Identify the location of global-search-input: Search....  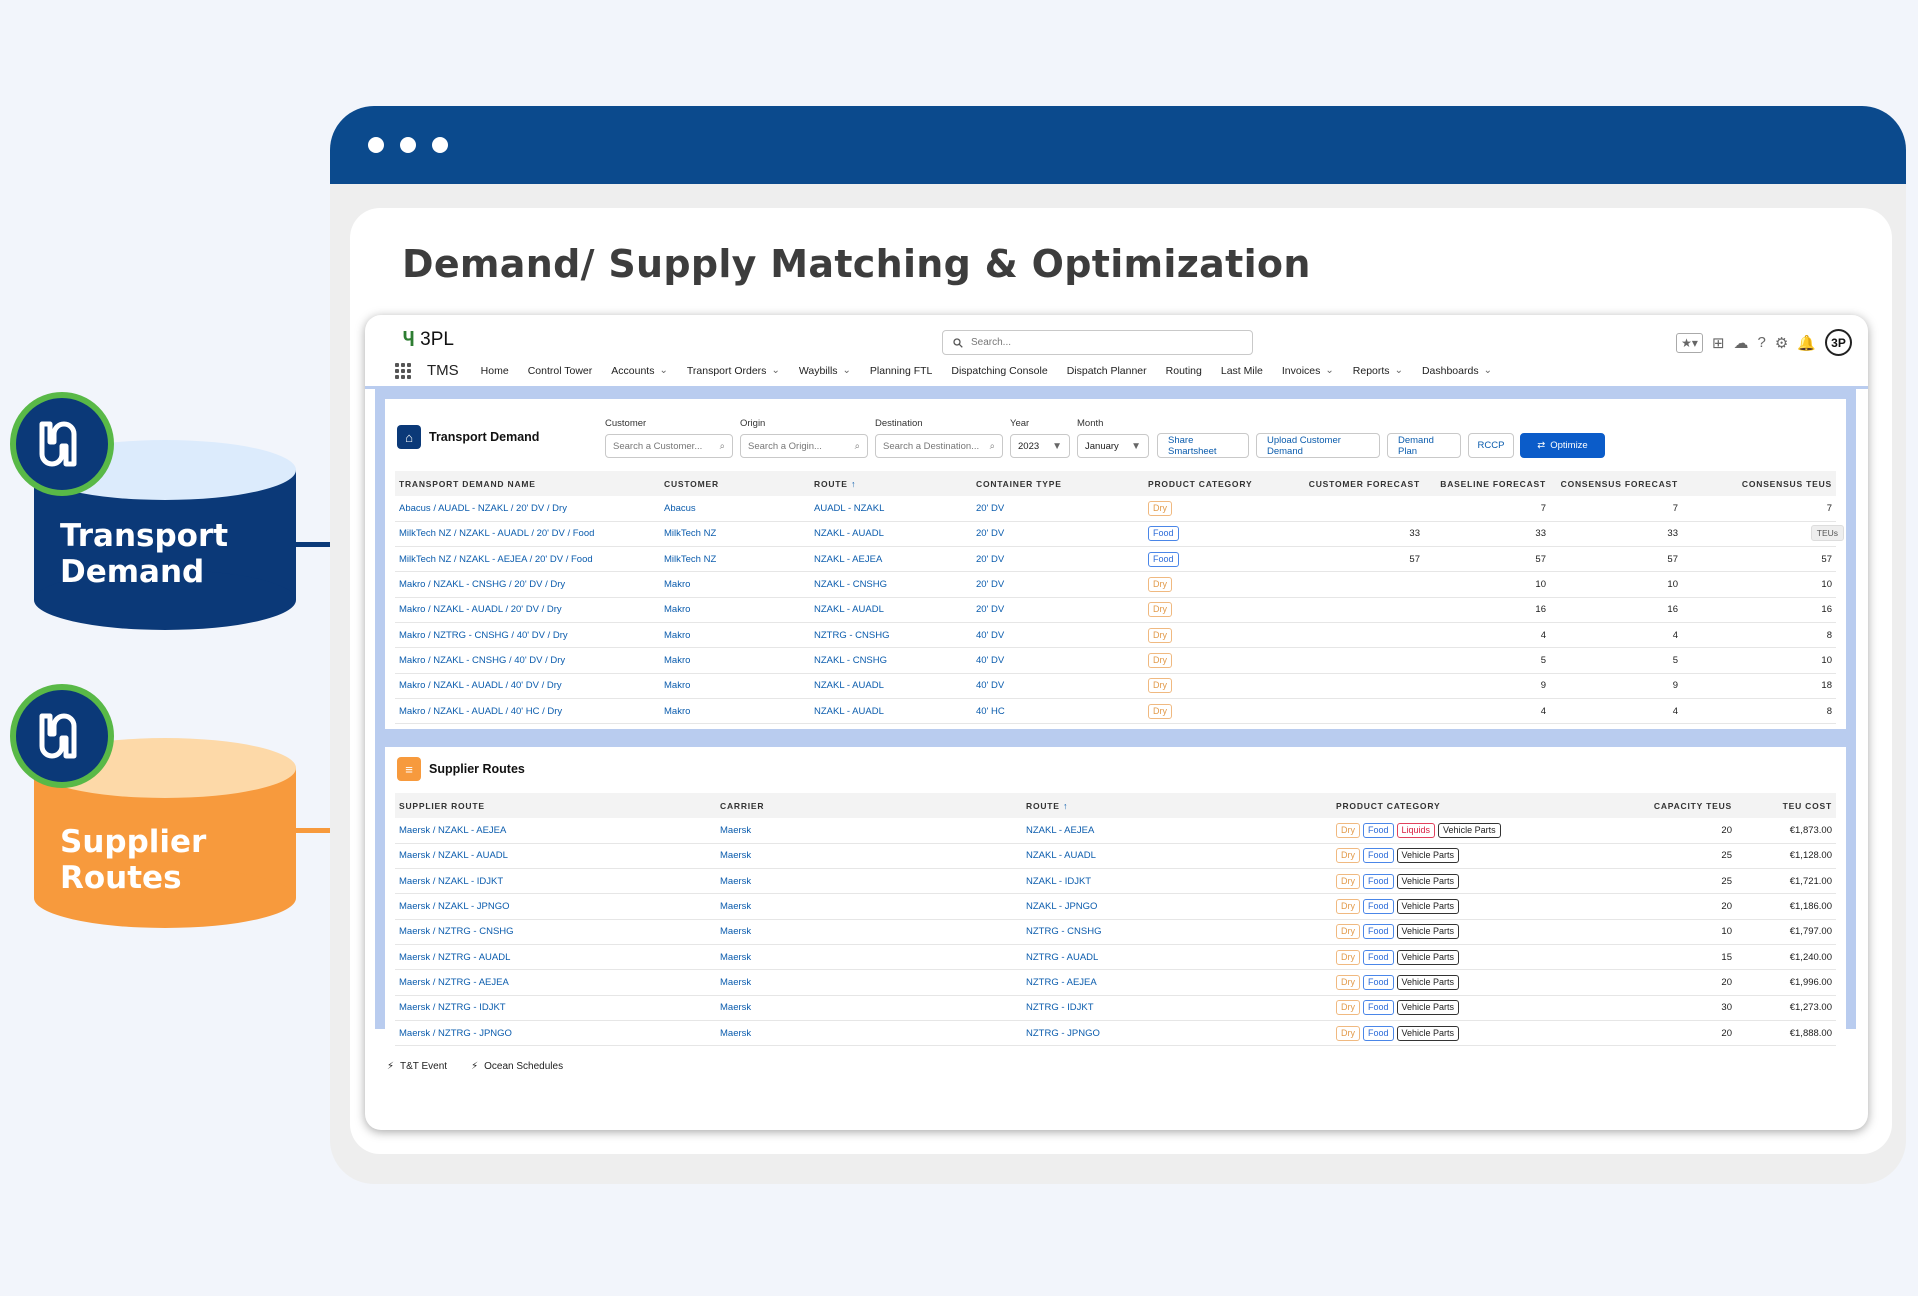
(1097, 342).